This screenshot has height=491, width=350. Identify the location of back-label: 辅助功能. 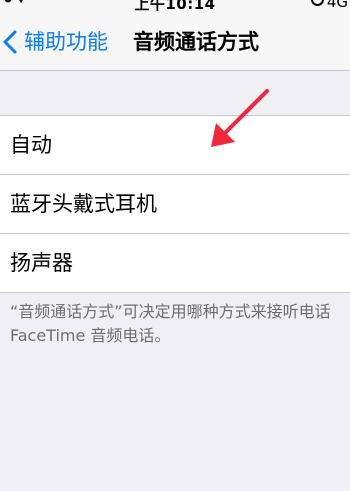
(66, 42).